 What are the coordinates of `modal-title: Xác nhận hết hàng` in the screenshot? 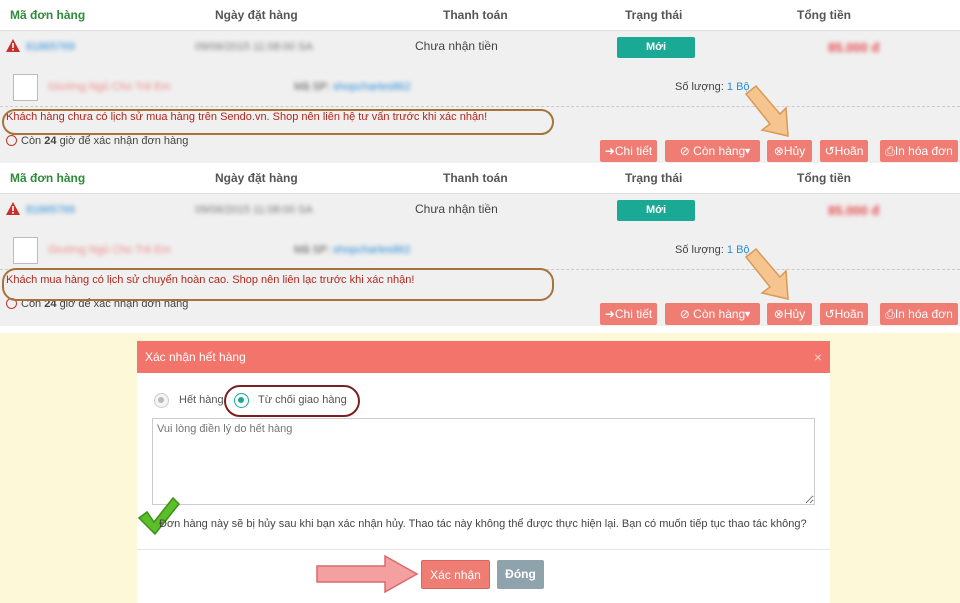 It's located at (195, 357).